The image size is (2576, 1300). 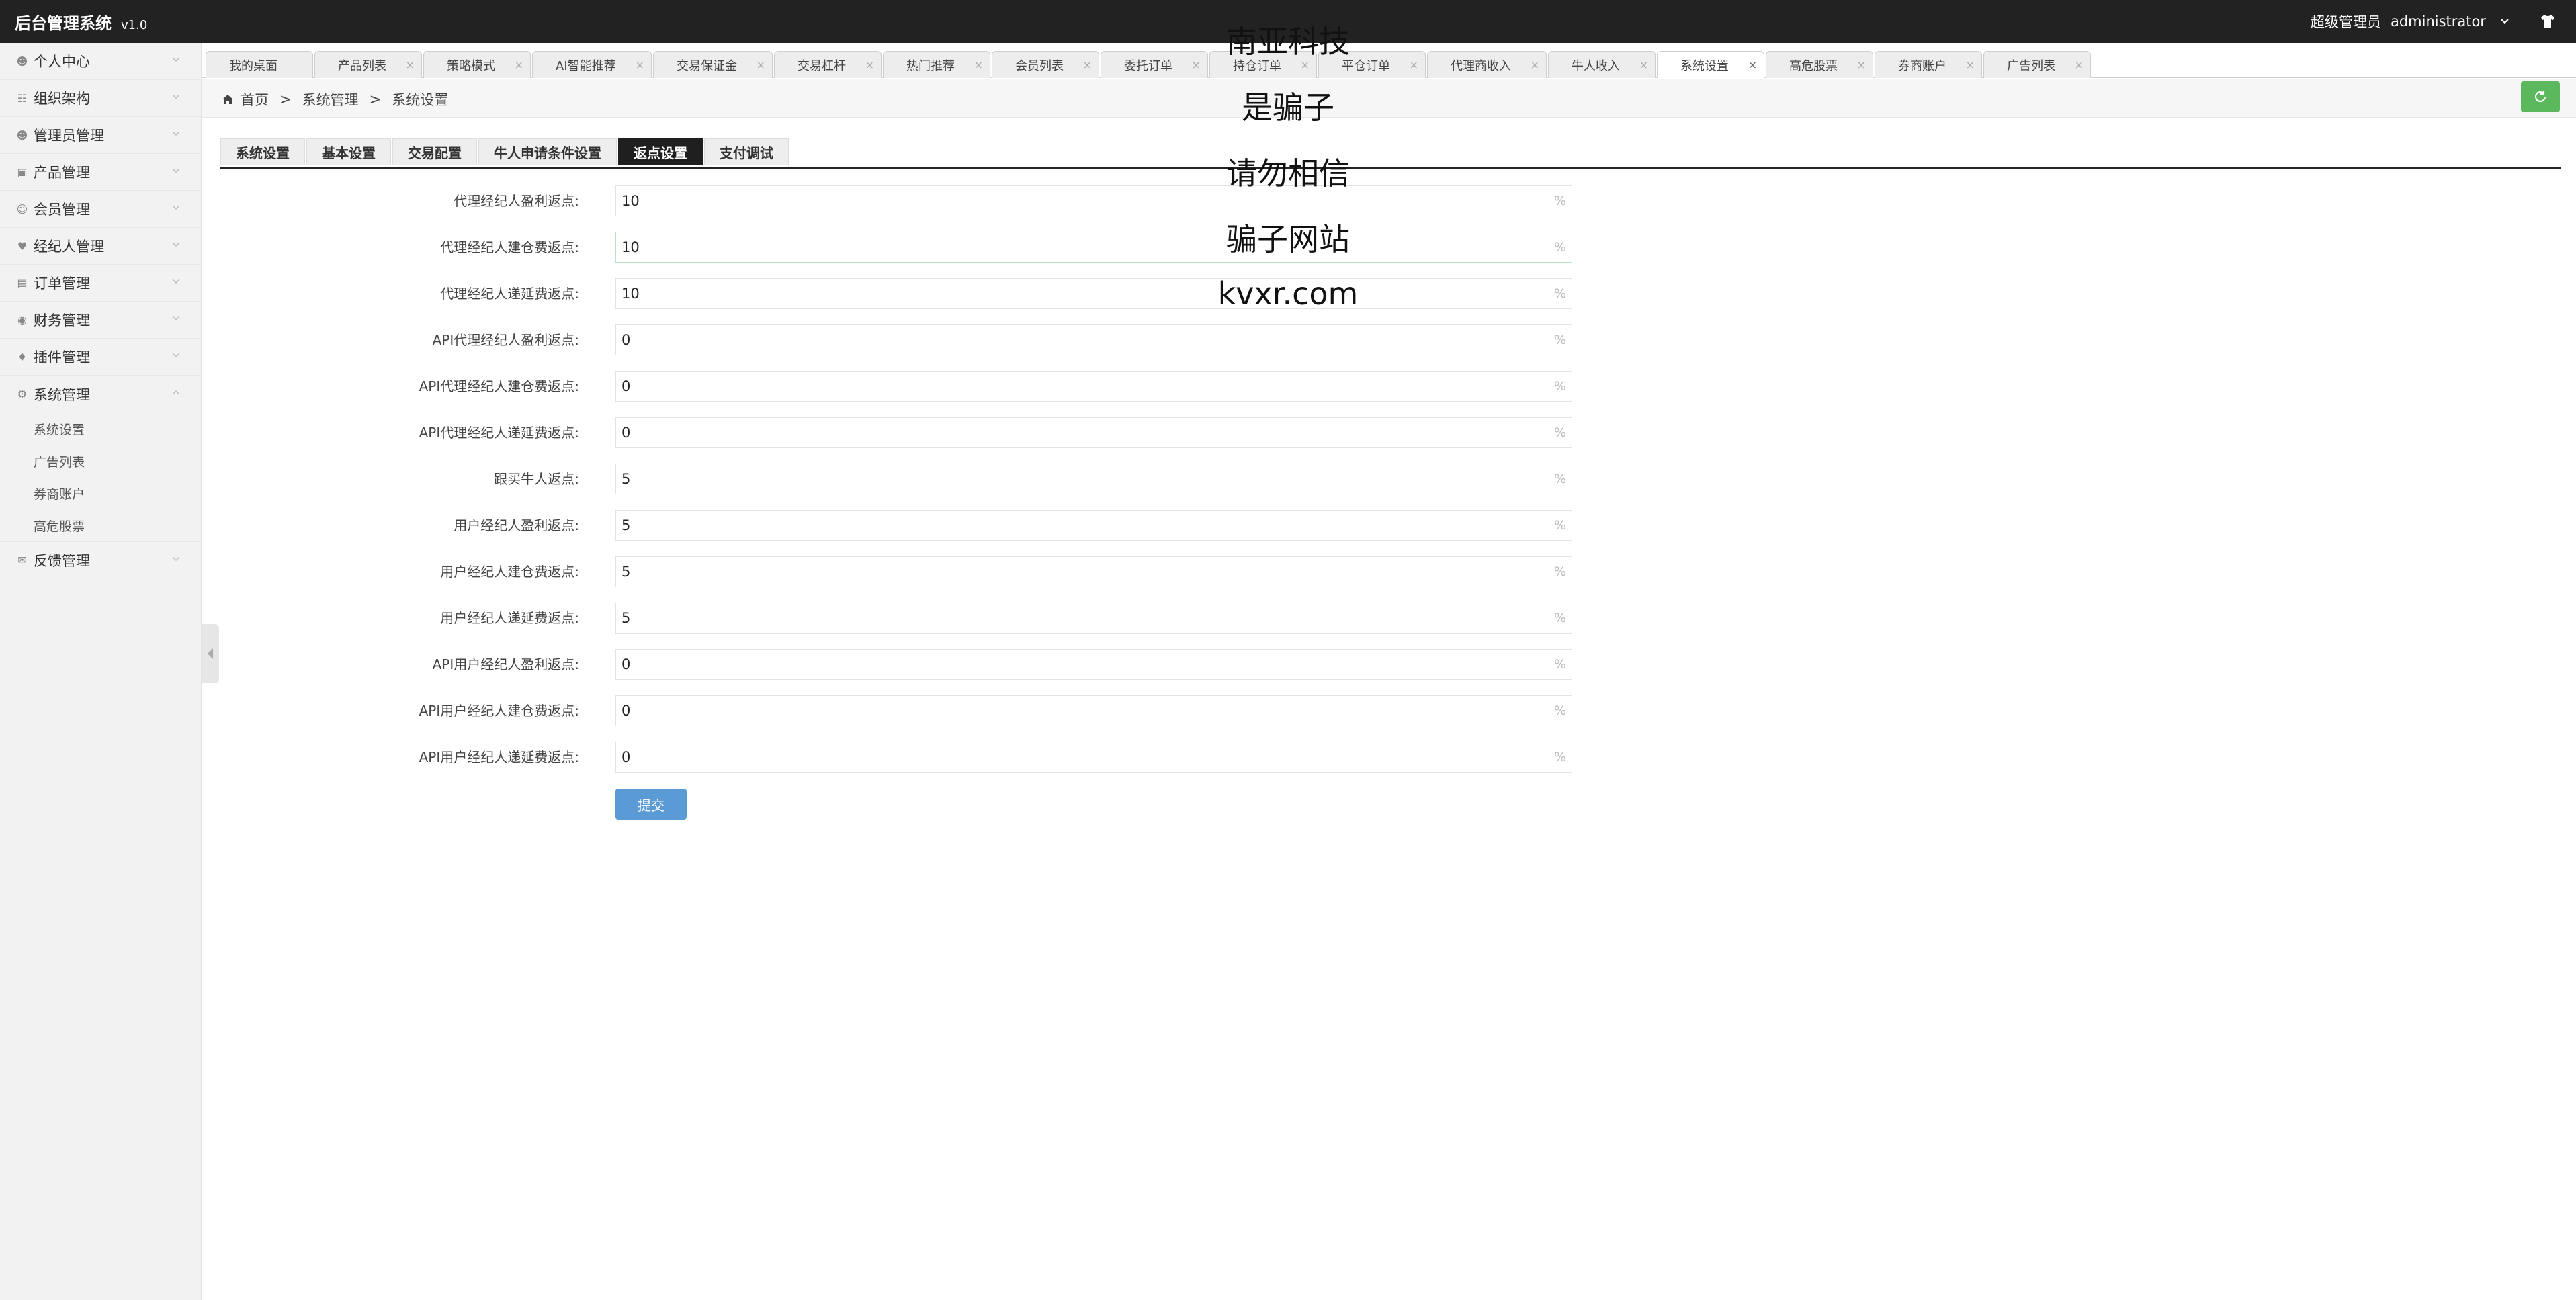 I want to click on sidebar-item-label: 插件管理, so click(x=62, y=357).